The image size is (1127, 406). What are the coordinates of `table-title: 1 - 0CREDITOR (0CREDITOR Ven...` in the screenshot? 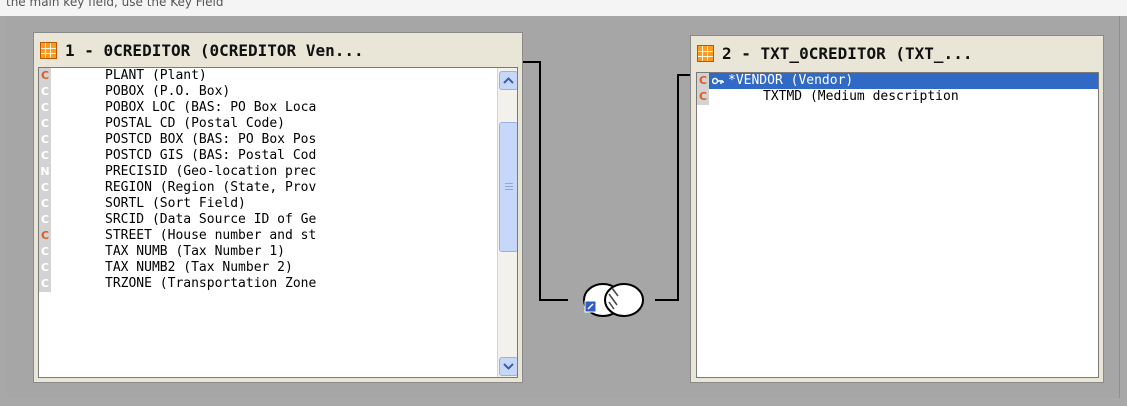 It's located at (214, 50).